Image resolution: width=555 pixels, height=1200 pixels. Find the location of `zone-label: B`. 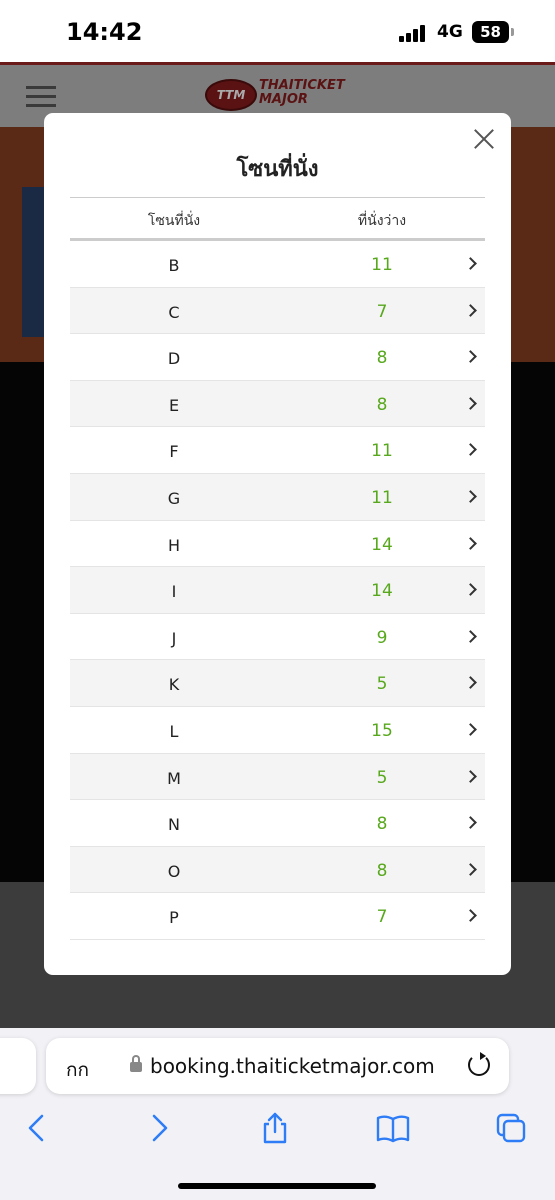

zone-label: B is located at coordinates (174, 265).